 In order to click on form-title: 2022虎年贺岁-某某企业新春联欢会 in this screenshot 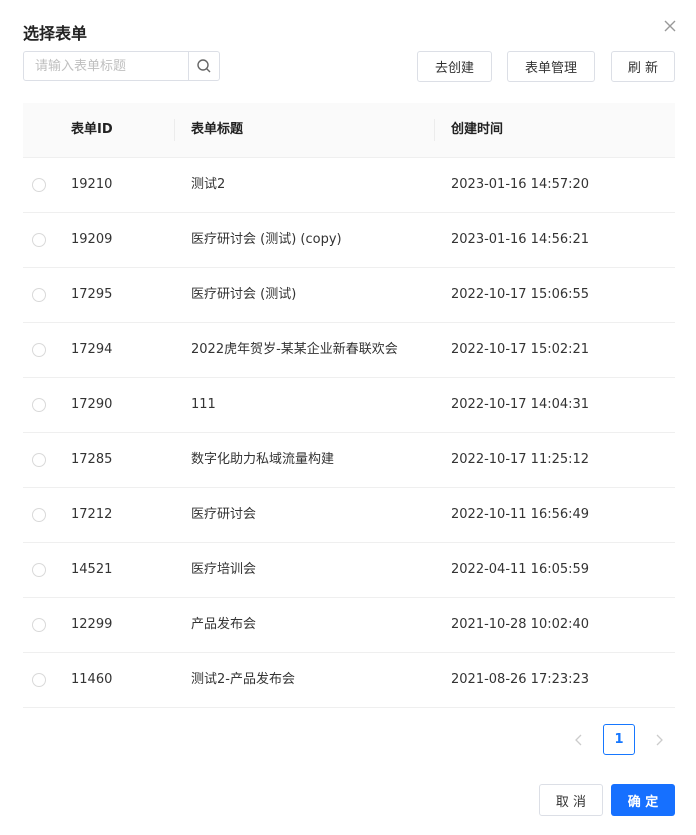, I will do `click(294, 349)`.